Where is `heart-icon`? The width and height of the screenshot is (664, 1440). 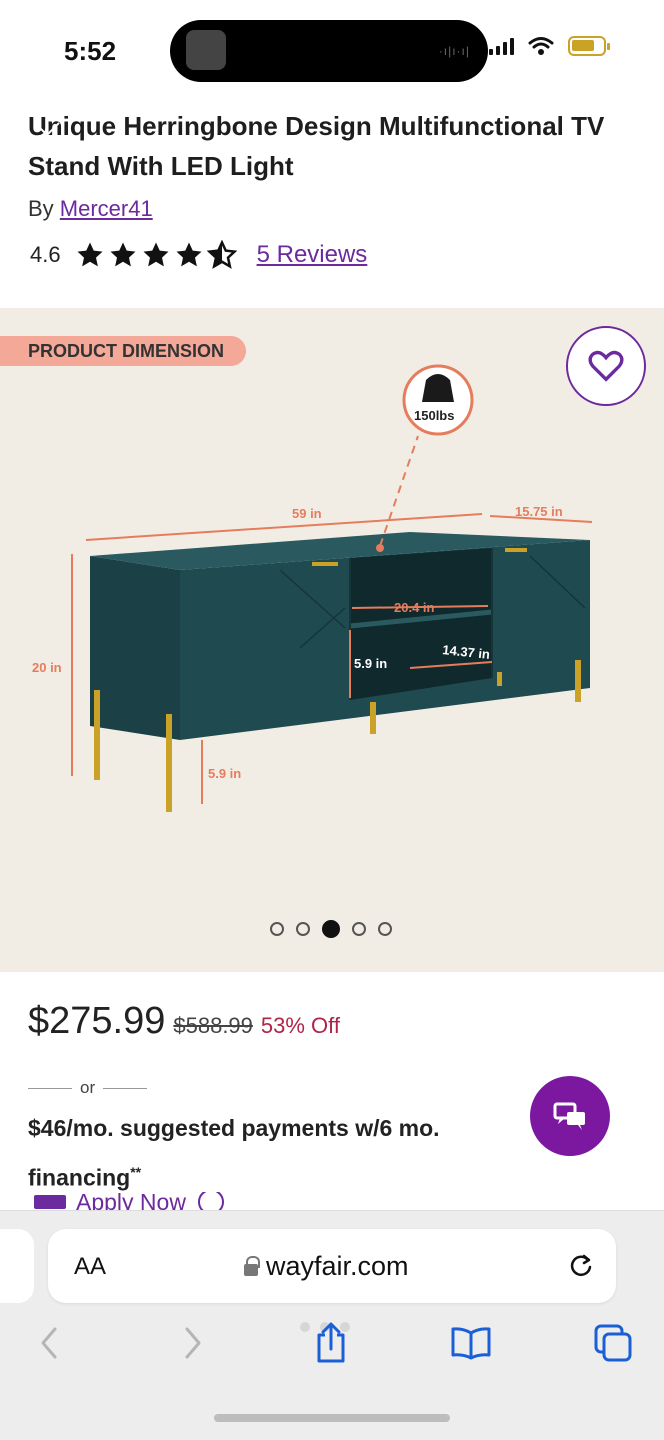 heart-icon is located at coordinates (606, 366).